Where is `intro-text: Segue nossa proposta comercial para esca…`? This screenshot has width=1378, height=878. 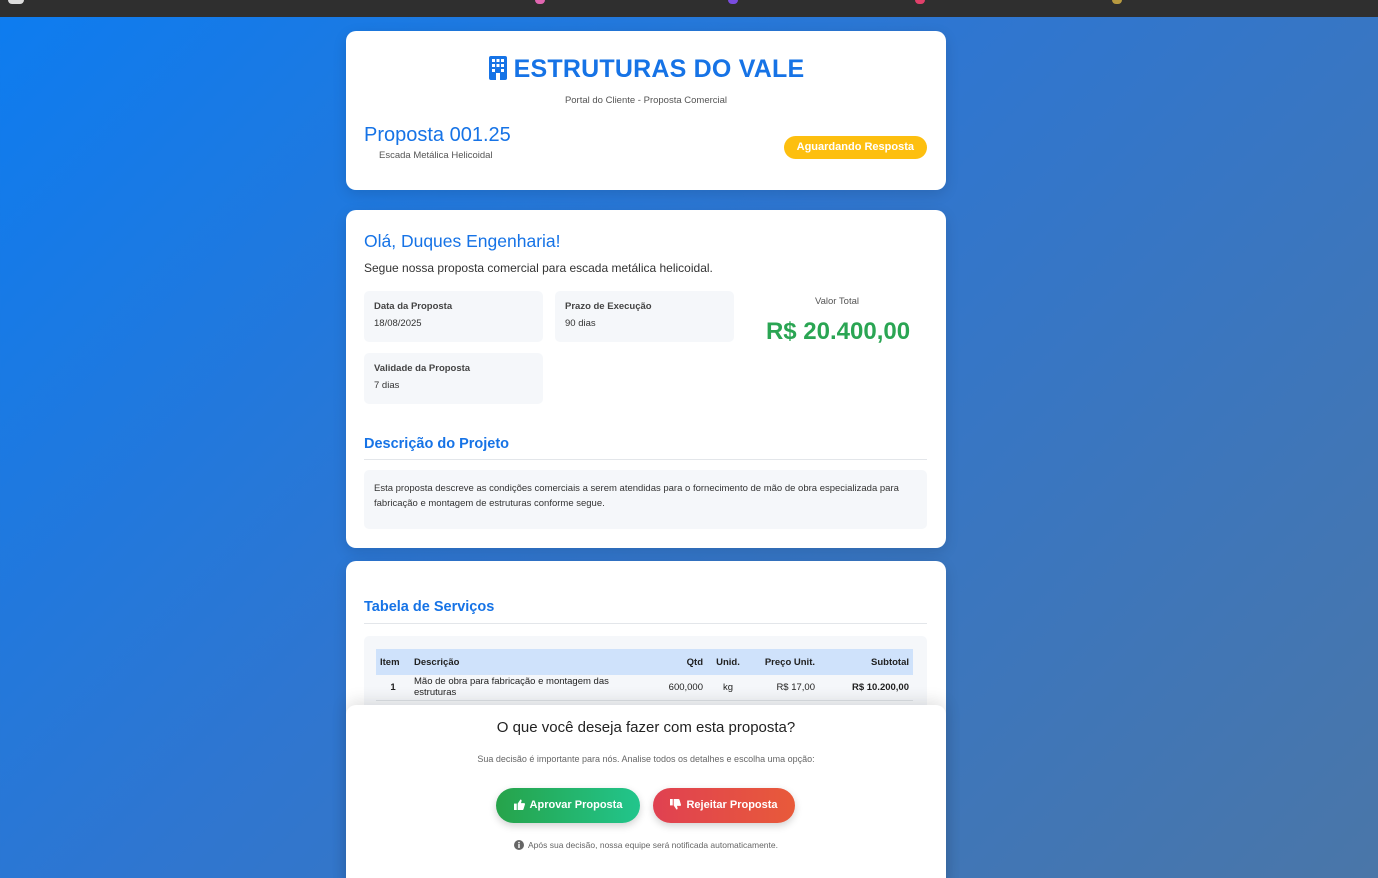
intro-text: Segue nossa proposta comercial para esca… is located at coordinates (538, 268).